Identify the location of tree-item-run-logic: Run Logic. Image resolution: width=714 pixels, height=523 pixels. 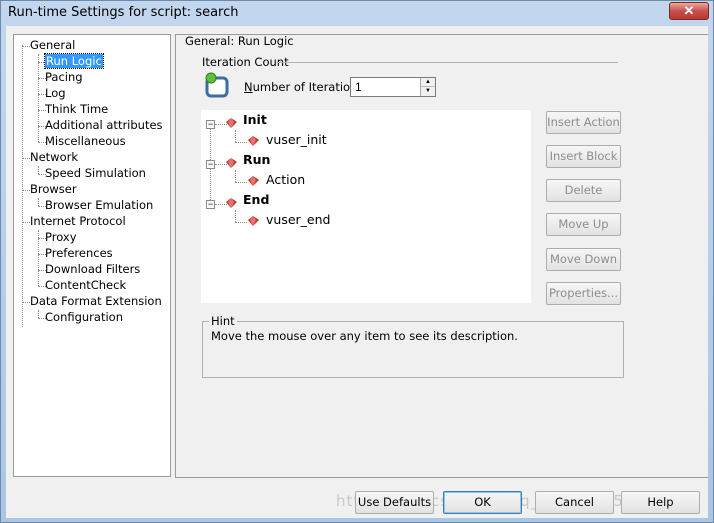
(74, 61).